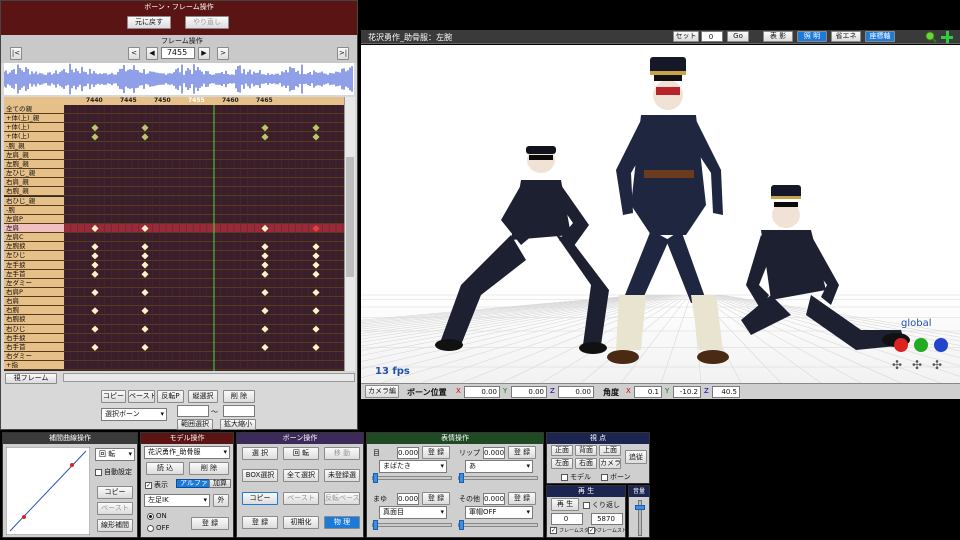 This screenshot has width=960, height=540. What do you see at coordinates (342, 475) in the screenshot?
I see `unregistered-select-button: 未登録選` at bounding box center [342, 475].